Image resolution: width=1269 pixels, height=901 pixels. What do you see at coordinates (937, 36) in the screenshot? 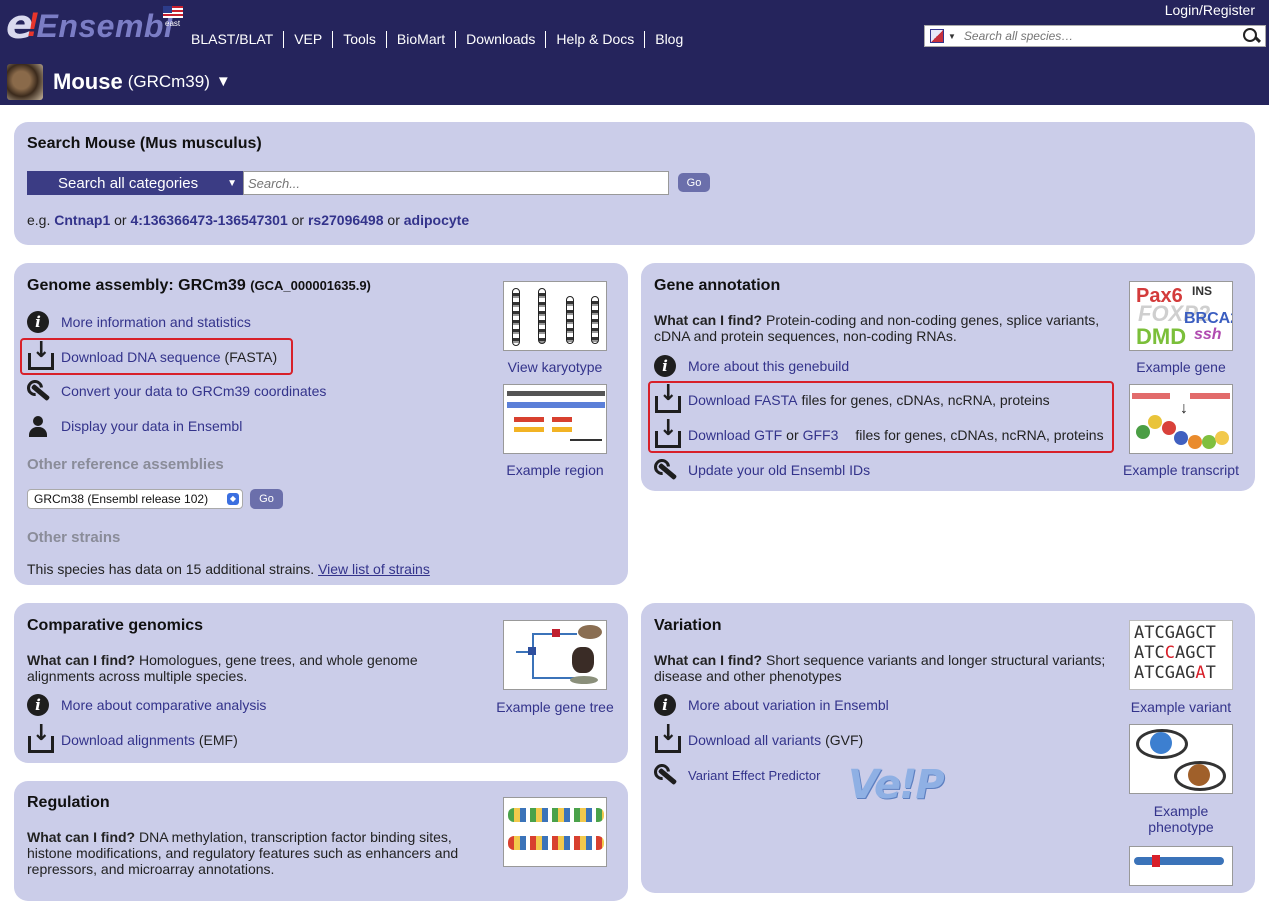
I see `species-selector-icon` at bounding box center [937, 36].